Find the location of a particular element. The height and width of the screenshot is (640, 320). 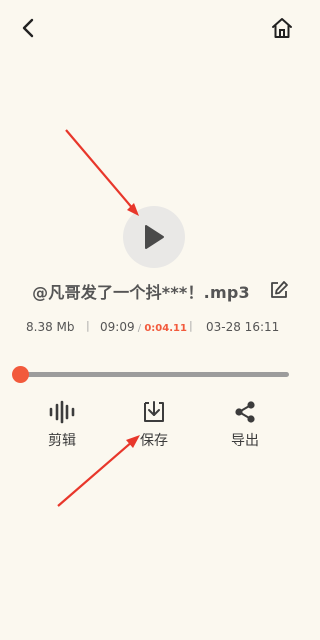

time-info: 09:09 / 0:04.11 is located at coordinates (143, 327).